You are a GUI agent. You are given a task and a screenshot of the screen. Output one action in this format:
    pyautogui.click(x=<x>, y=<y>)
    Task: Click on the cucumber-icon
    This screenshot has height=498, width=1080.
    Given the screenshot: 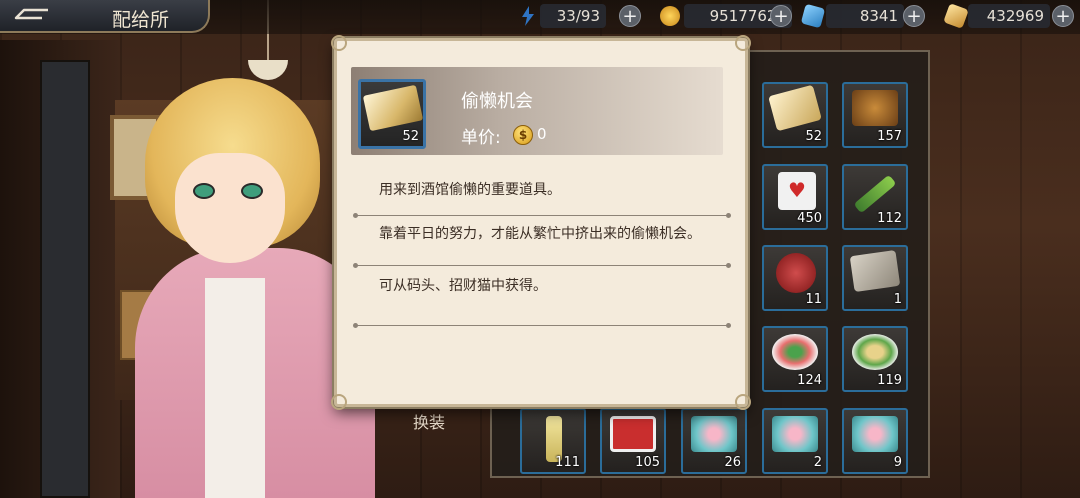 What is the action you would take?
    pyautogui.click(x=875, y=194)
    